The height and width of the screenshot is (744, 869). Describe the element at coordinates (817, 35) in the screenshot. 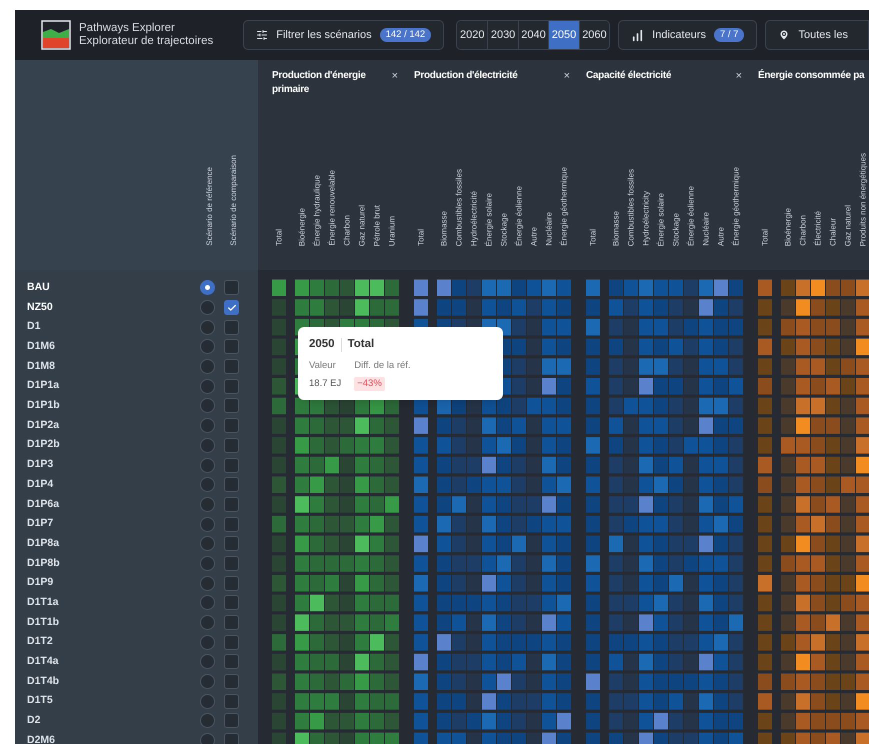

I see `region-button: Toutes les` at that location.